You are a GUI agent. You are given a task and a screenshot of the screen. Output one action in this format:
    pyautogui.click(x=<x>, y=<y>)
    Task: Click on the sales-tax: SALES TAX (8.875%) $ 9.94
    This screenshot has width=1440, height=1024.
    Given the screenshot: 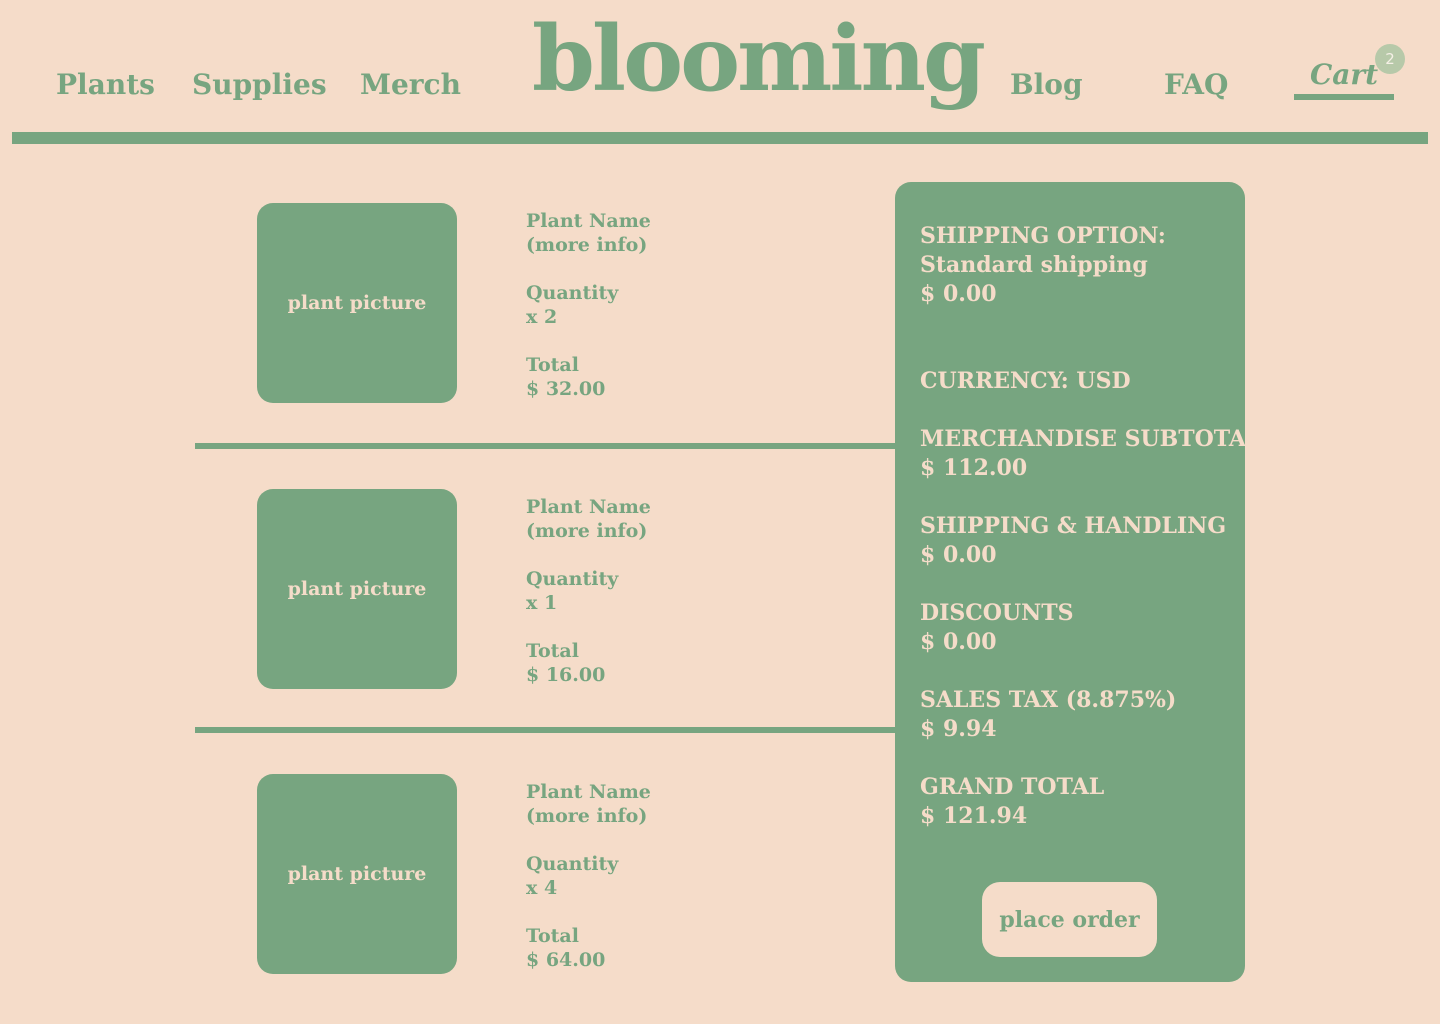 What is the action you would take?
    pyautogui.click(x=1048, y=715)
    